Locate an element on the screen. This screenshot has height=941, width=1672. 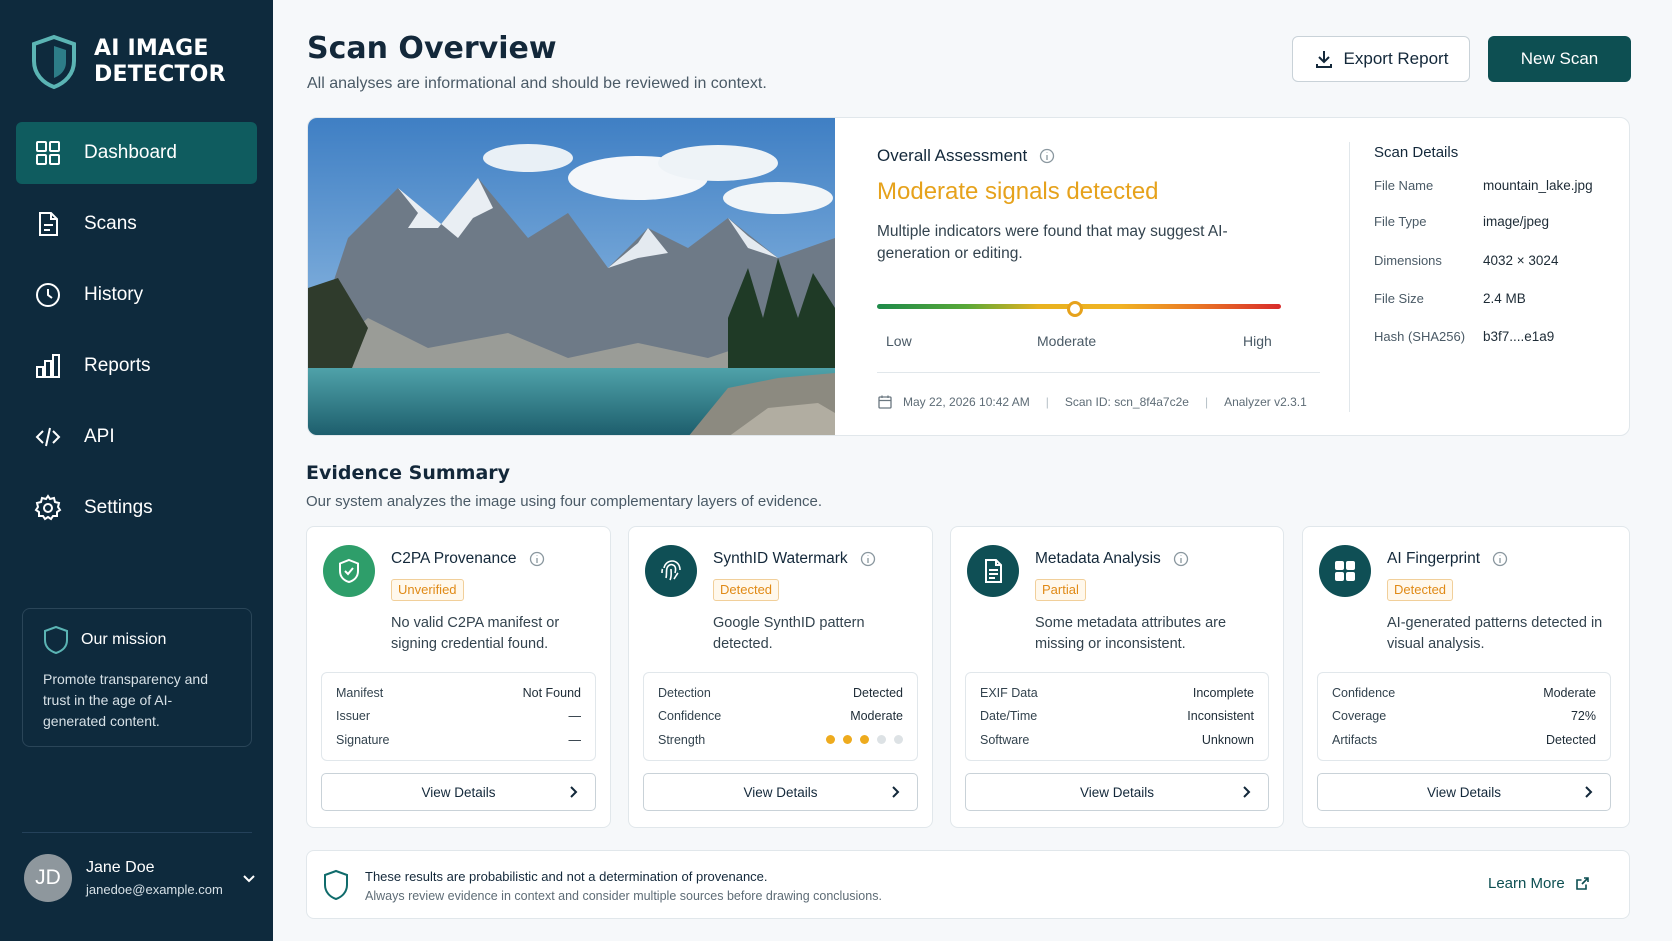
risk-meter-indicator is located at coordinates (1074, 309).